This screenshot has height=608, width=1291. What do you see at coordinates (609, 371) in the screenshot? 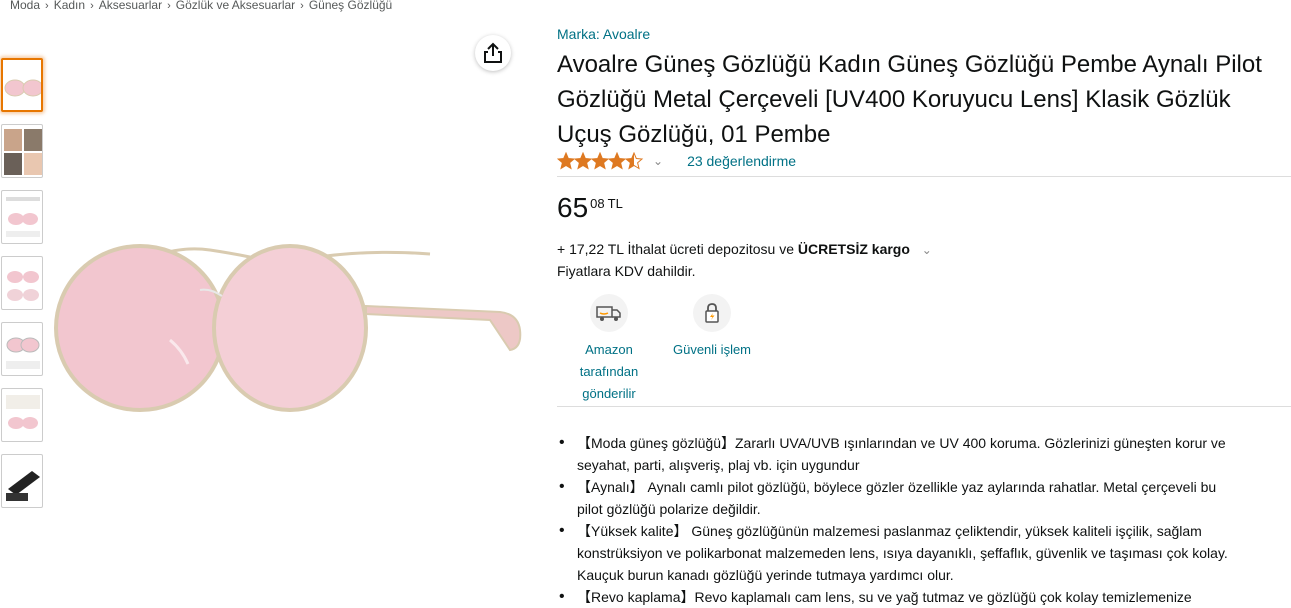
I see `feature-label: tarafından` at bounding box center [609, 371].